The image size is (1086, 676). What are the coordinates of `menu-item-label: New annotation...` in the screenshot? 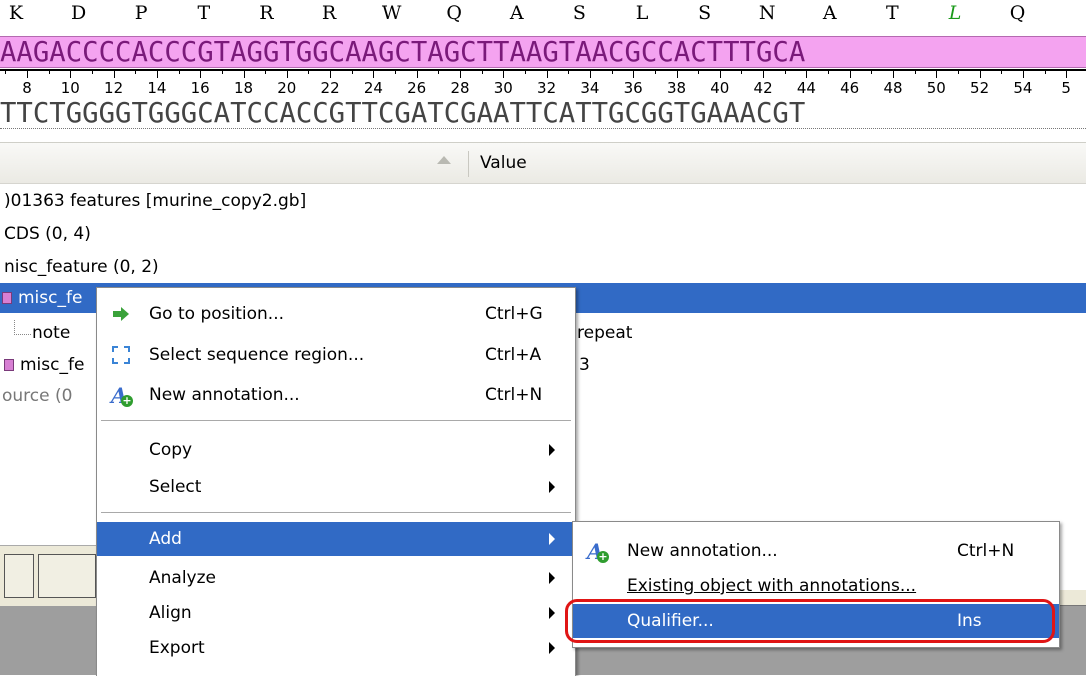 It's located at (224, 395).